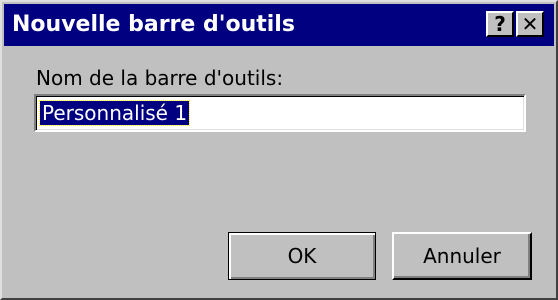  I want to click on question-mark-icon: ?, so click(500, 23).